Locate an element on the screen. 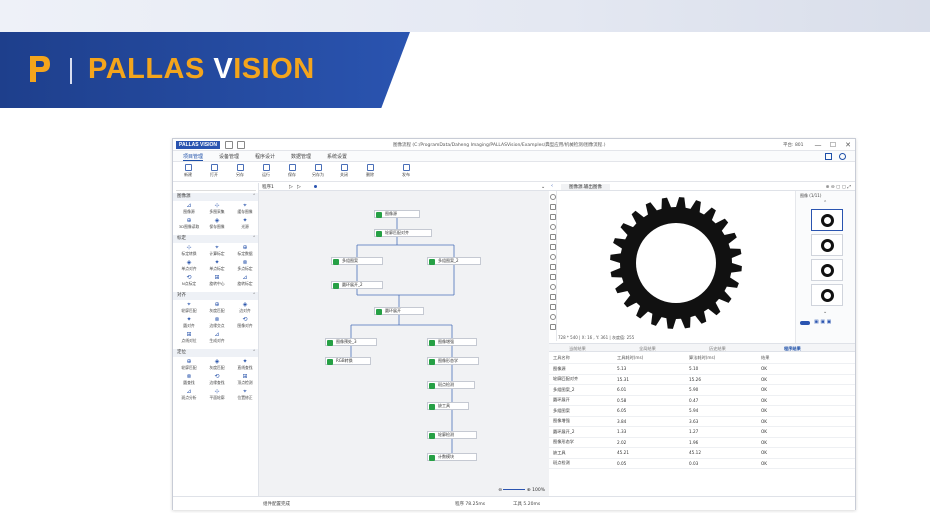  palette-group: 定位 ⌃ is located at coordinates (215, 353).